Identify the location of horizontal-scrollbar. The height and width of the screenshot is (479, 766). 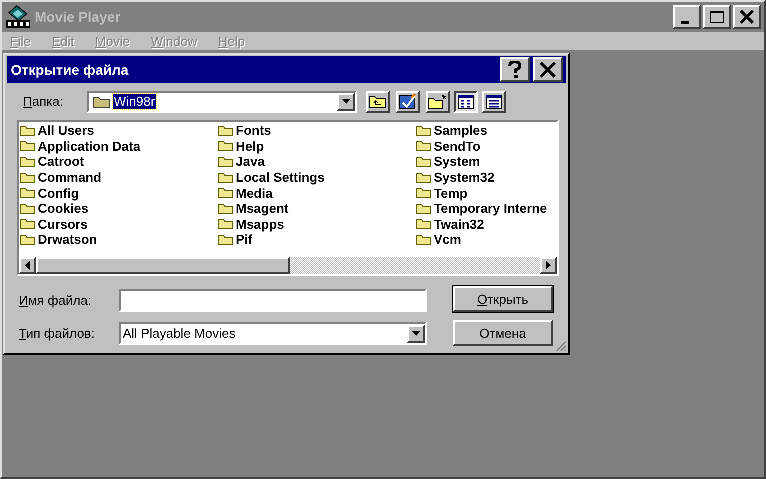
(288, 265).